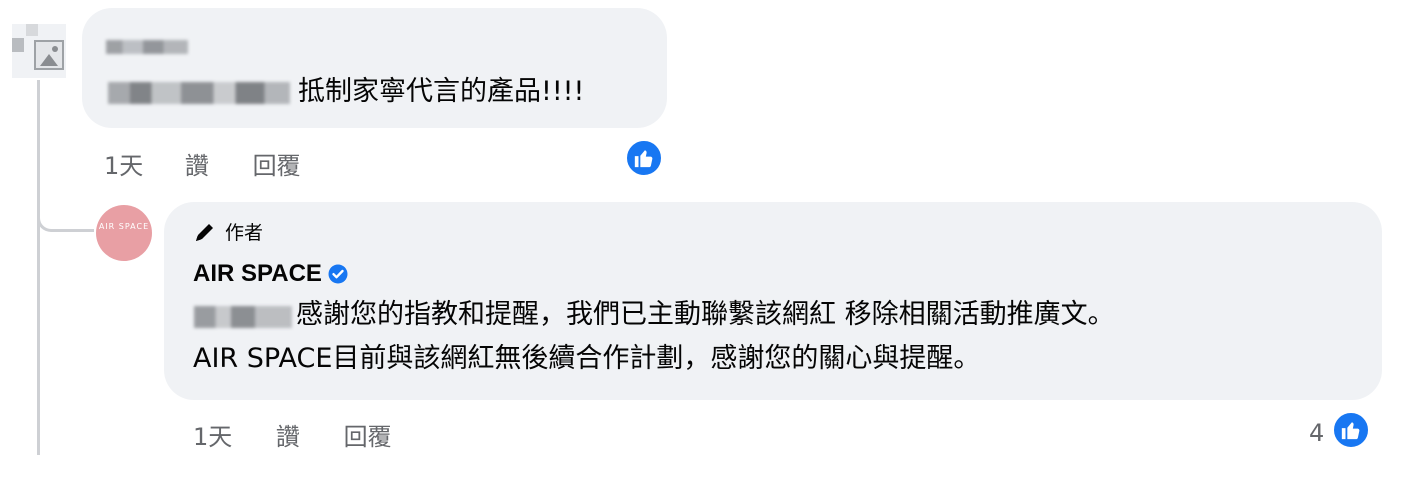  I want to click on thread-connector, so click(65, 216).